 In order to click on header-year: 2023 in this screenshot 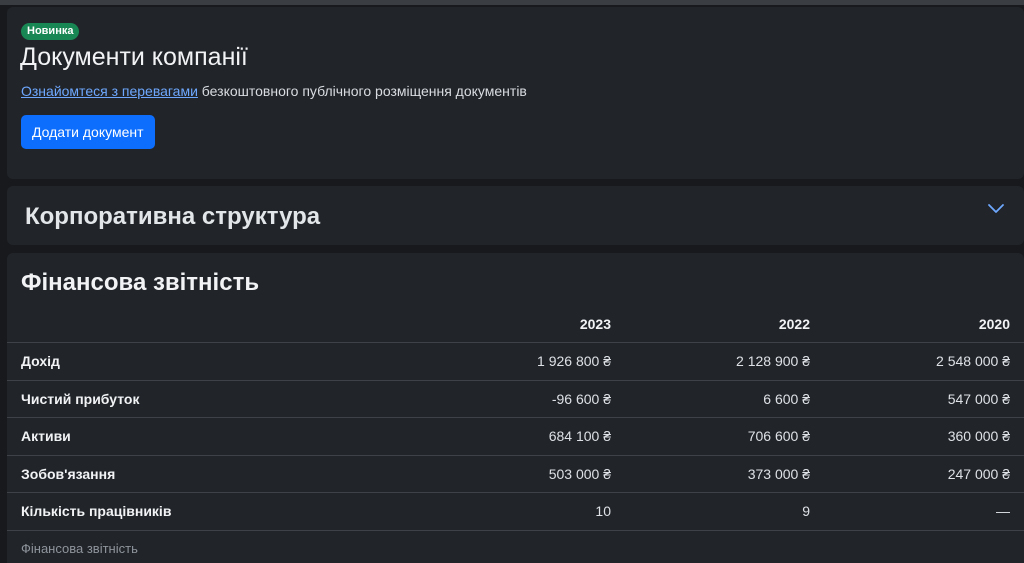, I will do `click(525, 324)`.